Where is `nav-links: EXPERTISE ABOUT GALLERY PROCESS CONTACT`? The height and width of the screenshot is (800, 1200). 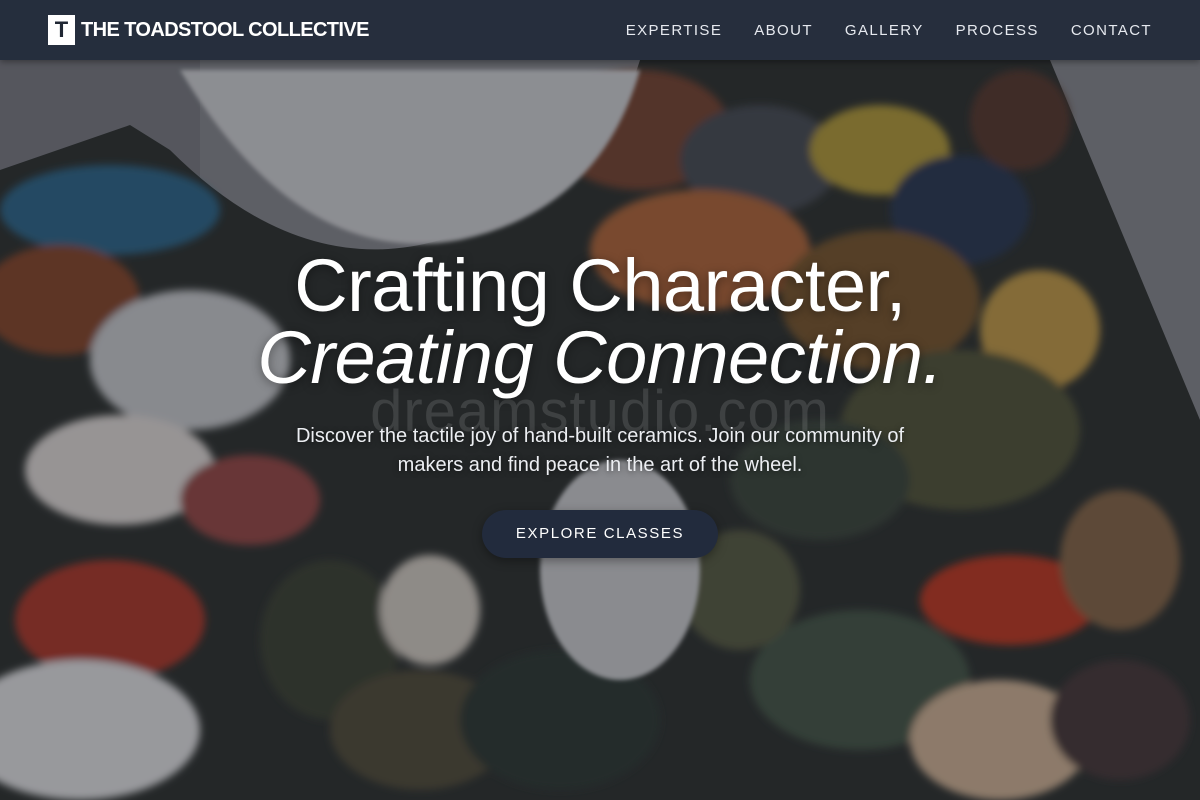
nav-links: EXPERTISE ABOUT GALLERY PROCESS CONTACT is located at coordinates (889, 30).